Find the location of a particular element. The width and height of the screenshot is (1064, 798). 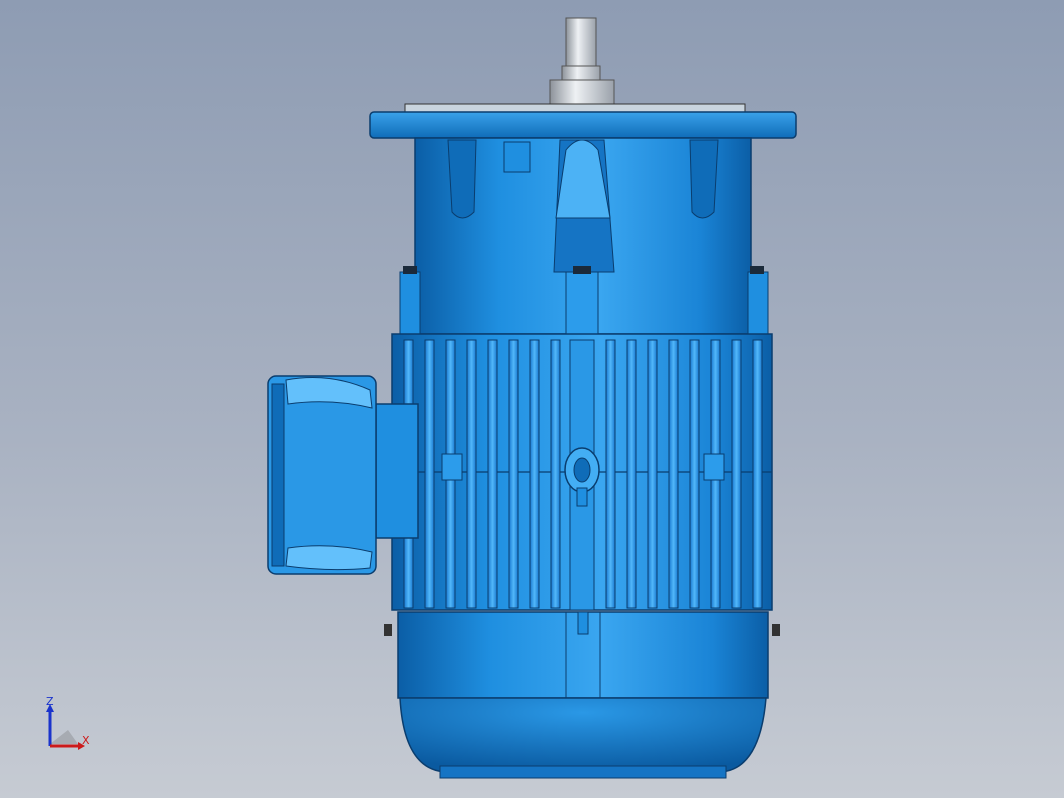

x-axis-label: X is located at coordinates (86, 740).